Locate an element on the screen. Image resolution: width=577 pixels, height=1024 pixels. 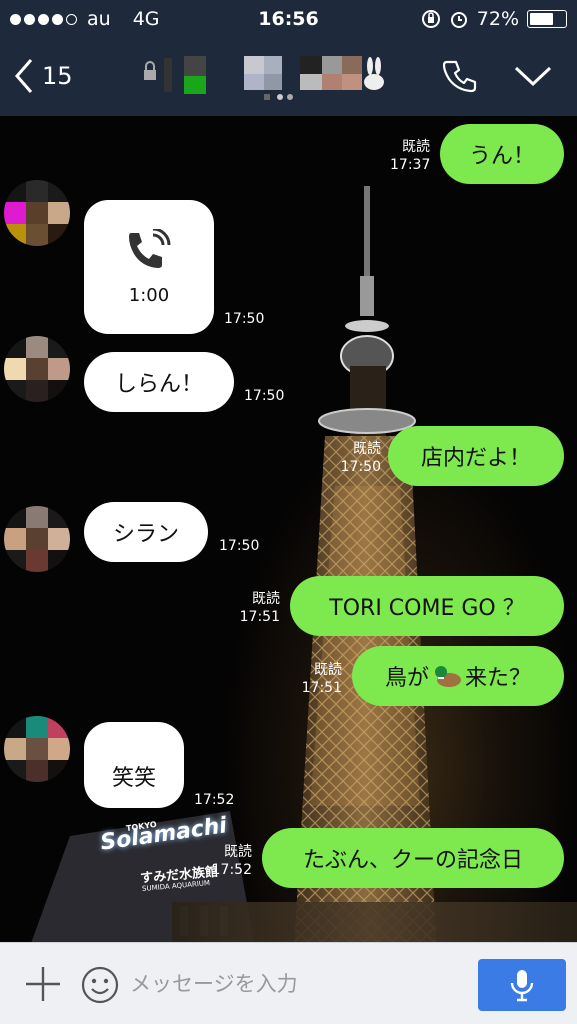
sticker-button is located at coordinates (100, 987).